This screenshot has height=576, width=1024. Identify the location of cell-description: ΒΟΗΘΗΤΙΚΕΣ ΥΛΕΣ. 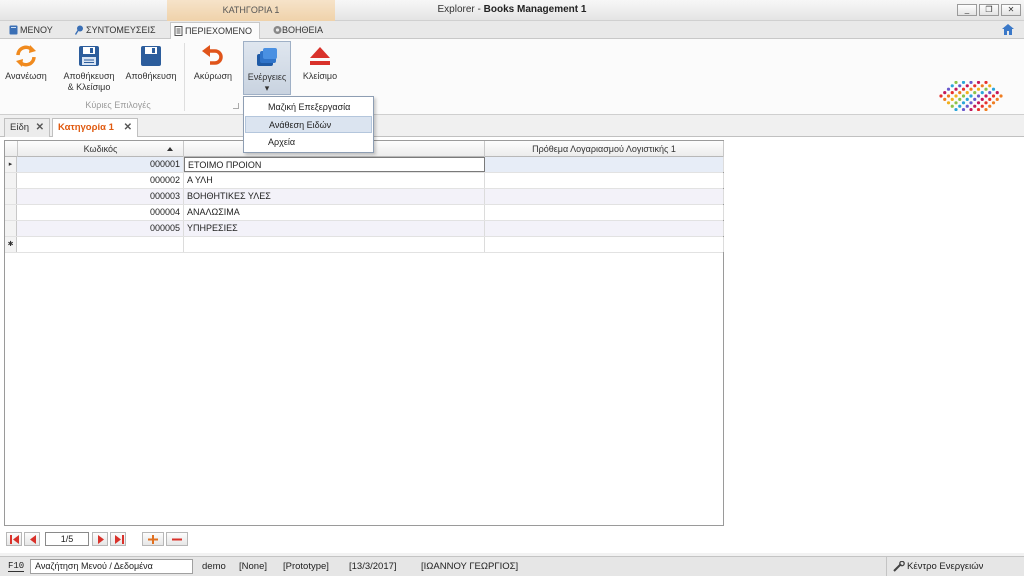
(334, 196).